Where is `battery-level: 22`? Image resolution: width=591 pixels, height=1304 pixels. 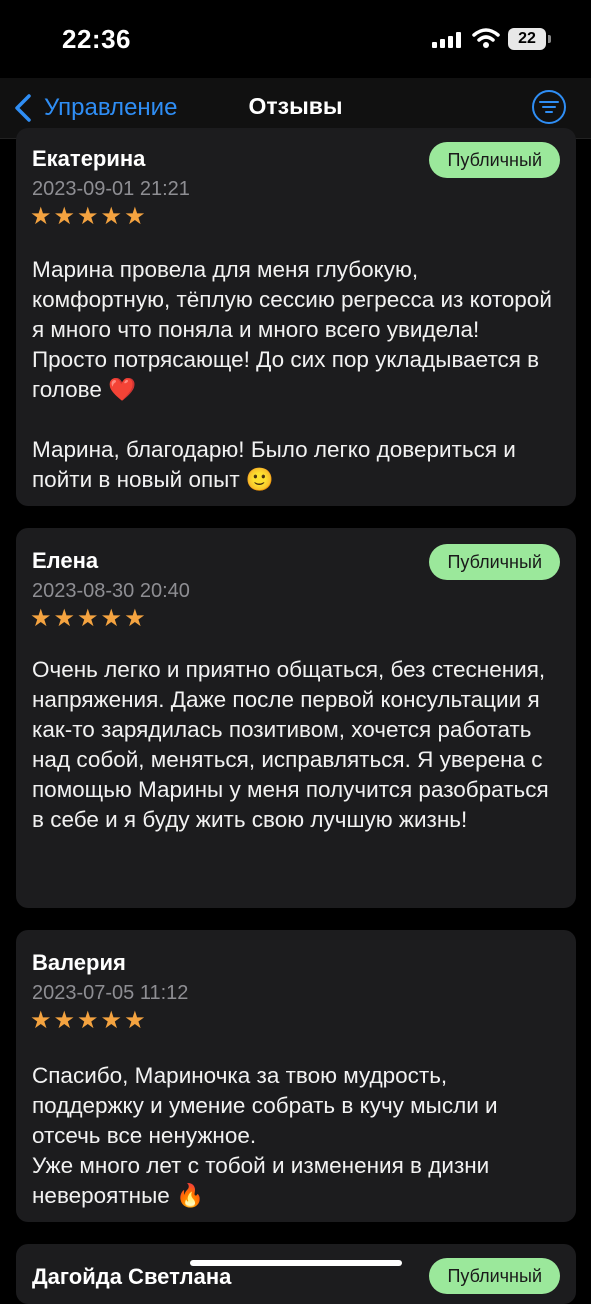
battery-level: 22 is located at coordinates (527, 38).